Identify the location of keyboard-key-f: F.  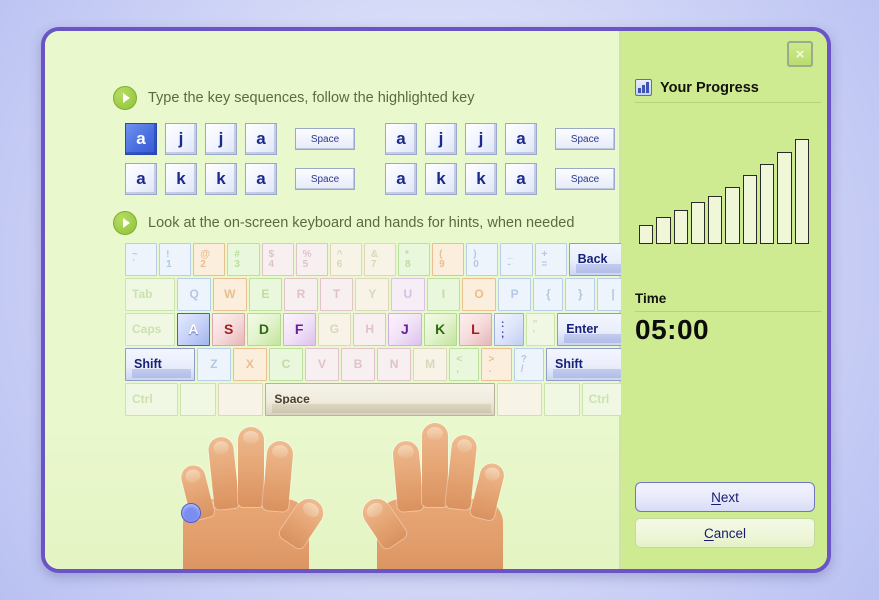
(299, 329).